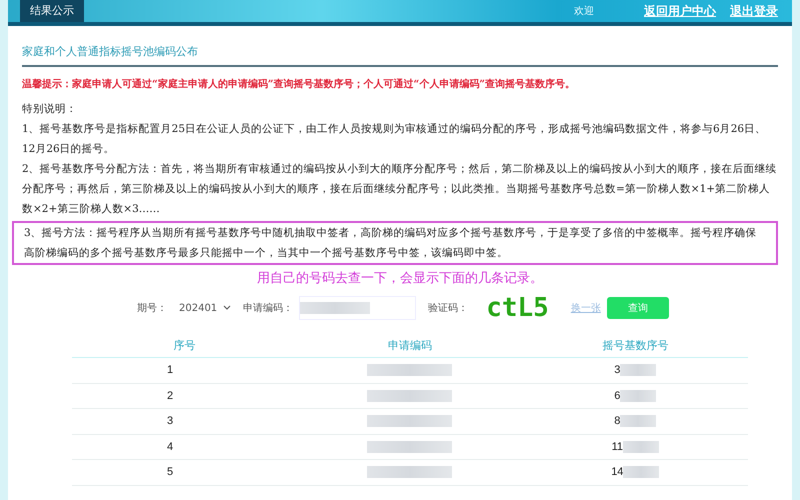 This screenshot has width=800, height=500. I want to click on notice-text: 温馨提示：家庭申请人可通过“家庭主申请人的申请编码”查询摇号基数序号；个人可通过“个人申请编码”查询摇号基数序号。, so click(299, 84).